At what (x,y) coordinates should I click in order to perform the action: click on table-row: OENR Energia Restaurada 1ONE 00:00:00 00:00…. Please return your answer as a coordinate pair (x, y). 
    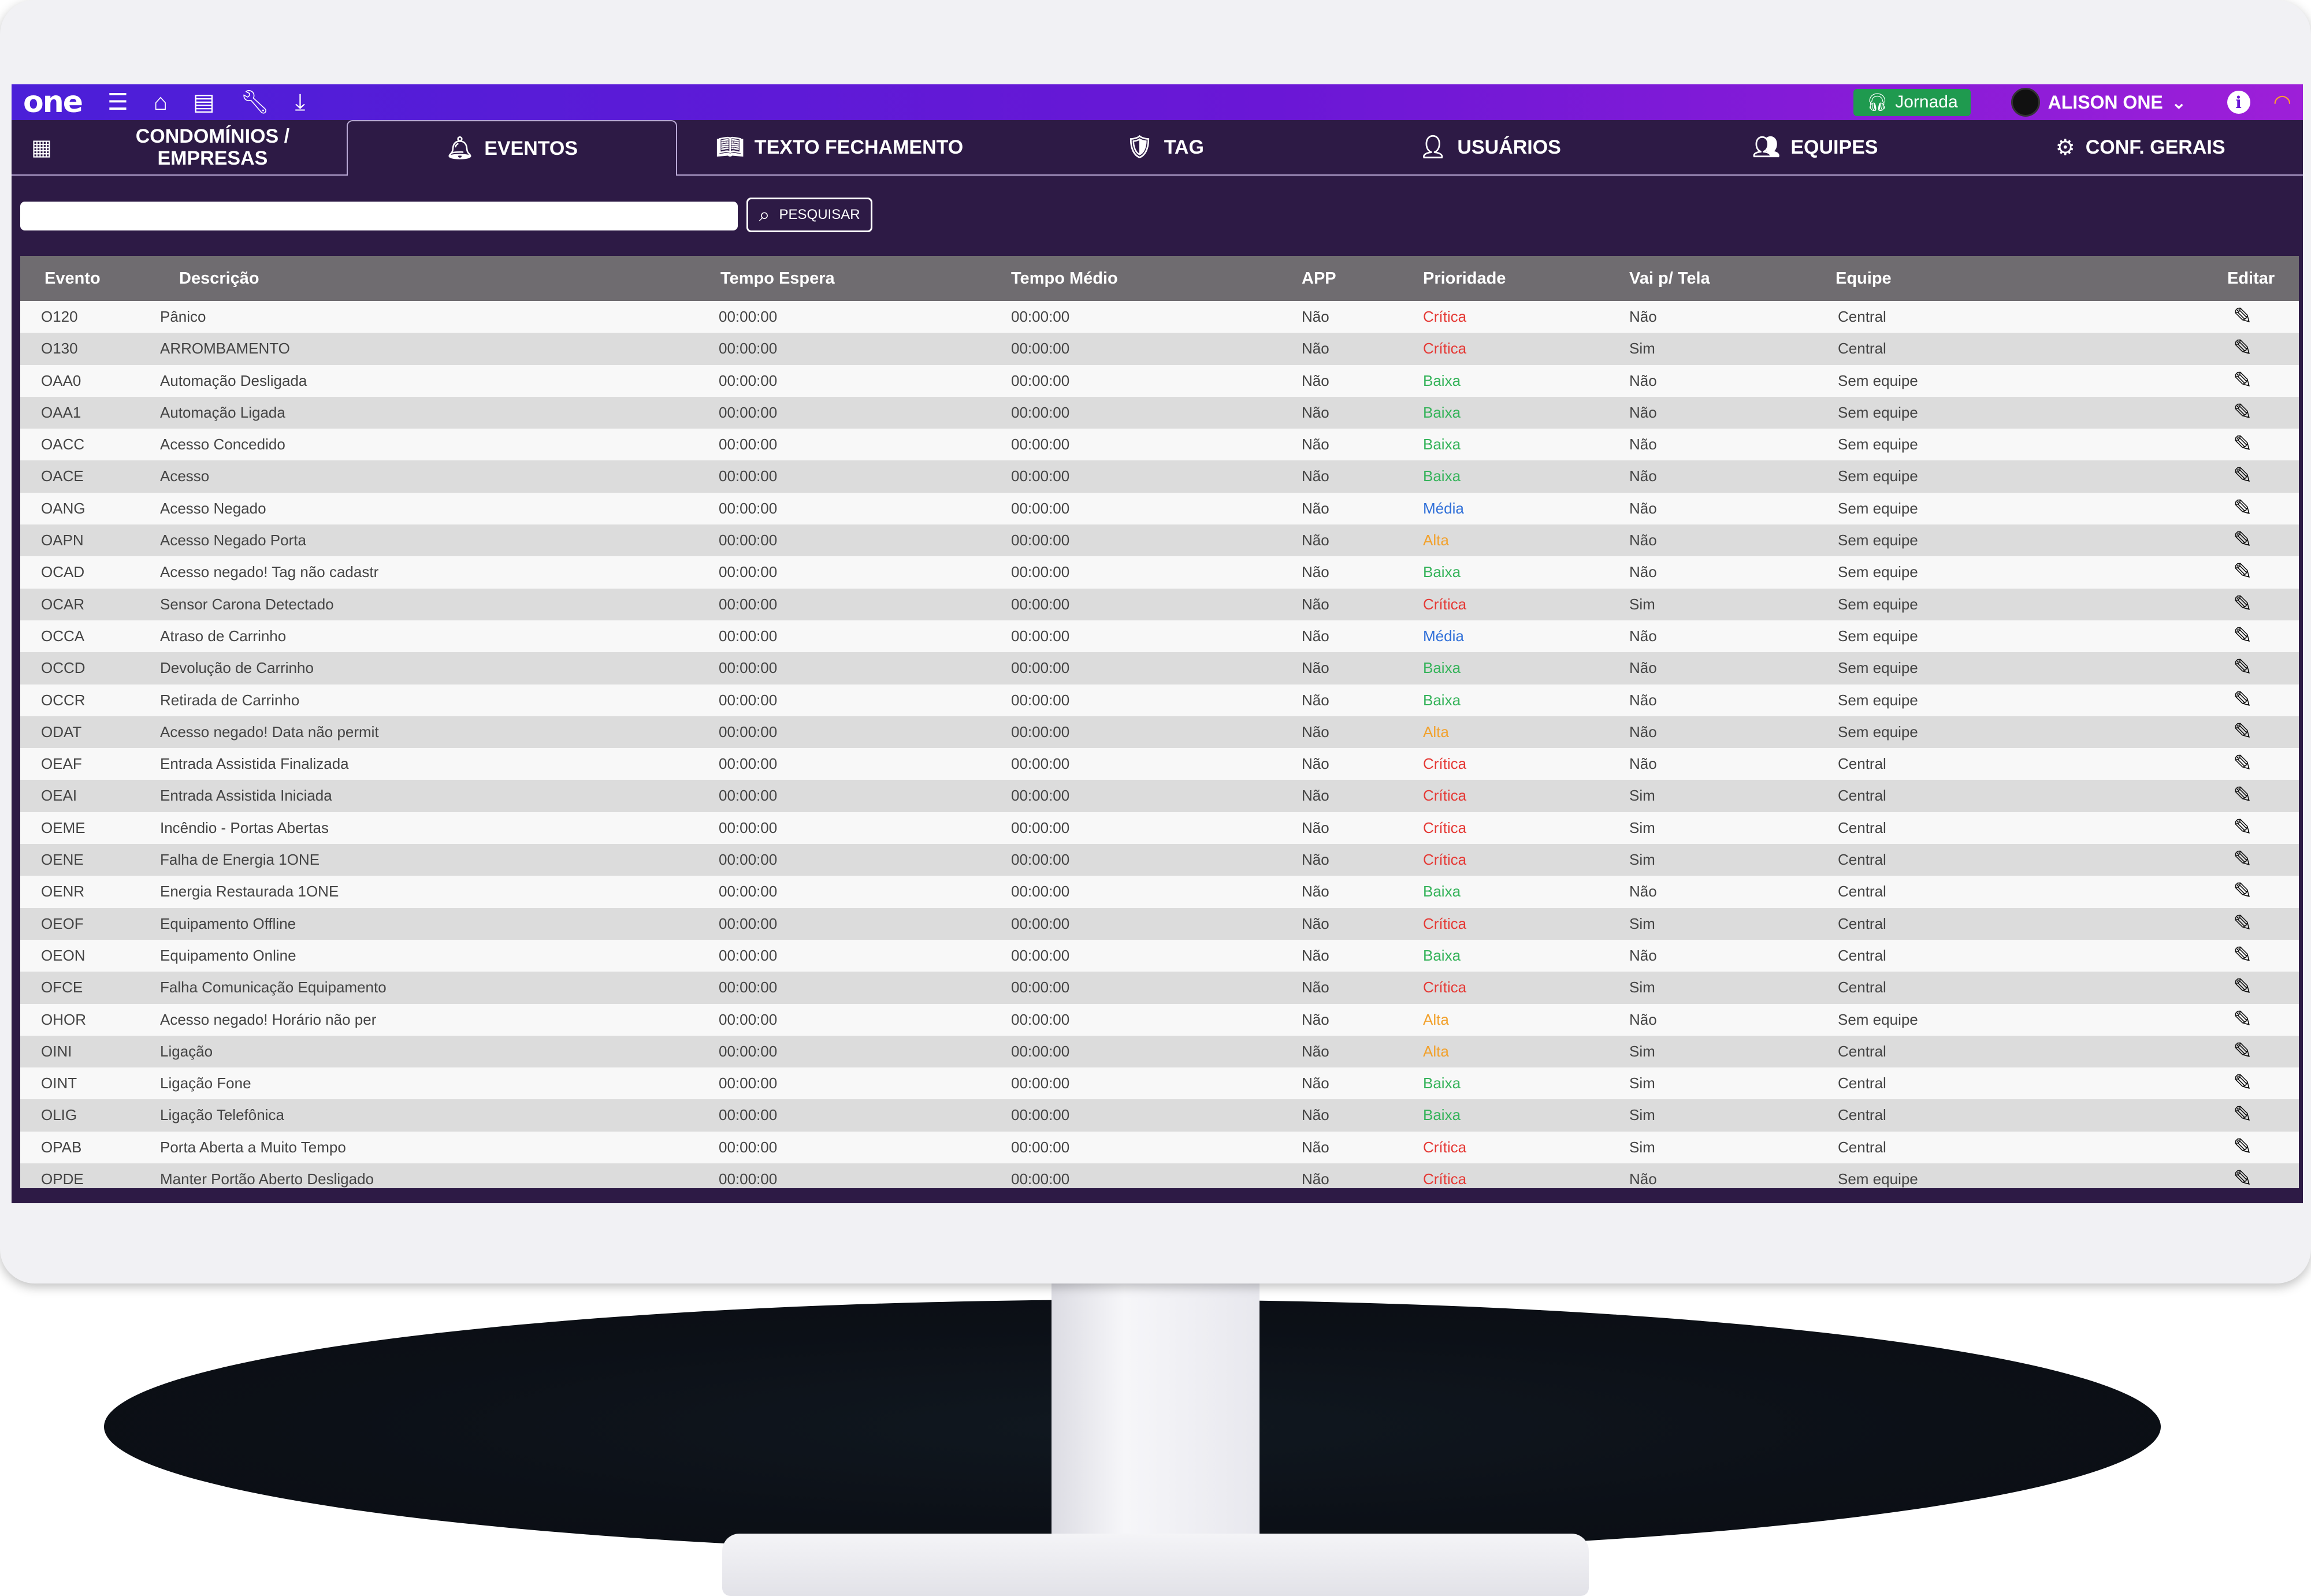
    Looking at the image, I should click on (1159, 892).